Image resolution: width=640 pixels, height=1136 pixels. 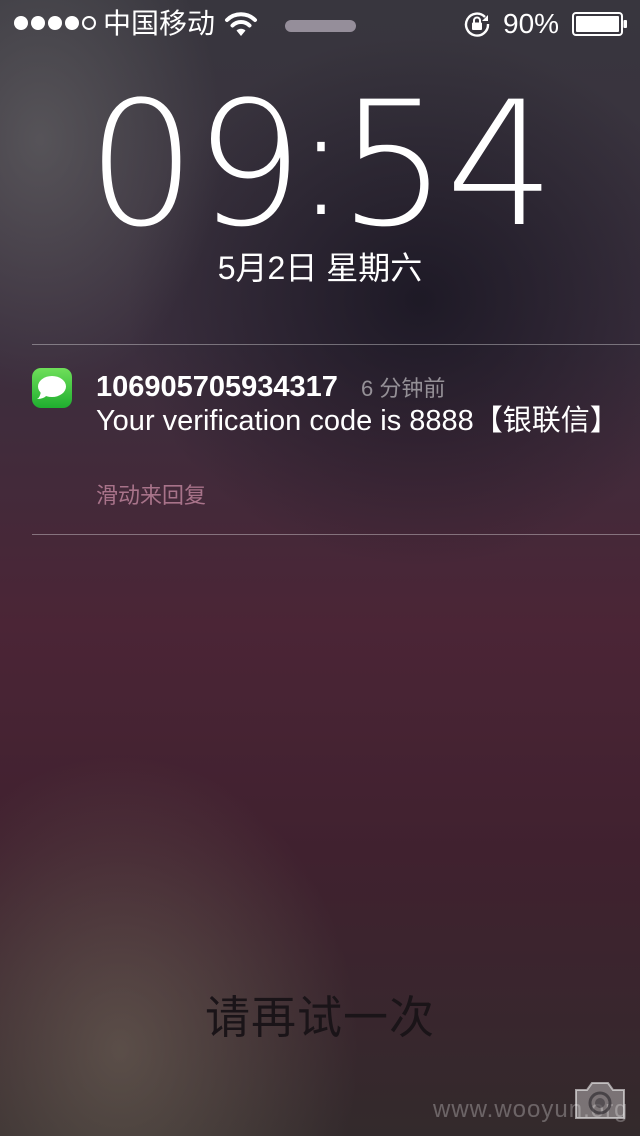 What do you see at coordinates (477, 24) in the screenshot?
I see `rotation-lock-icon` at bounding box center [477, 24].